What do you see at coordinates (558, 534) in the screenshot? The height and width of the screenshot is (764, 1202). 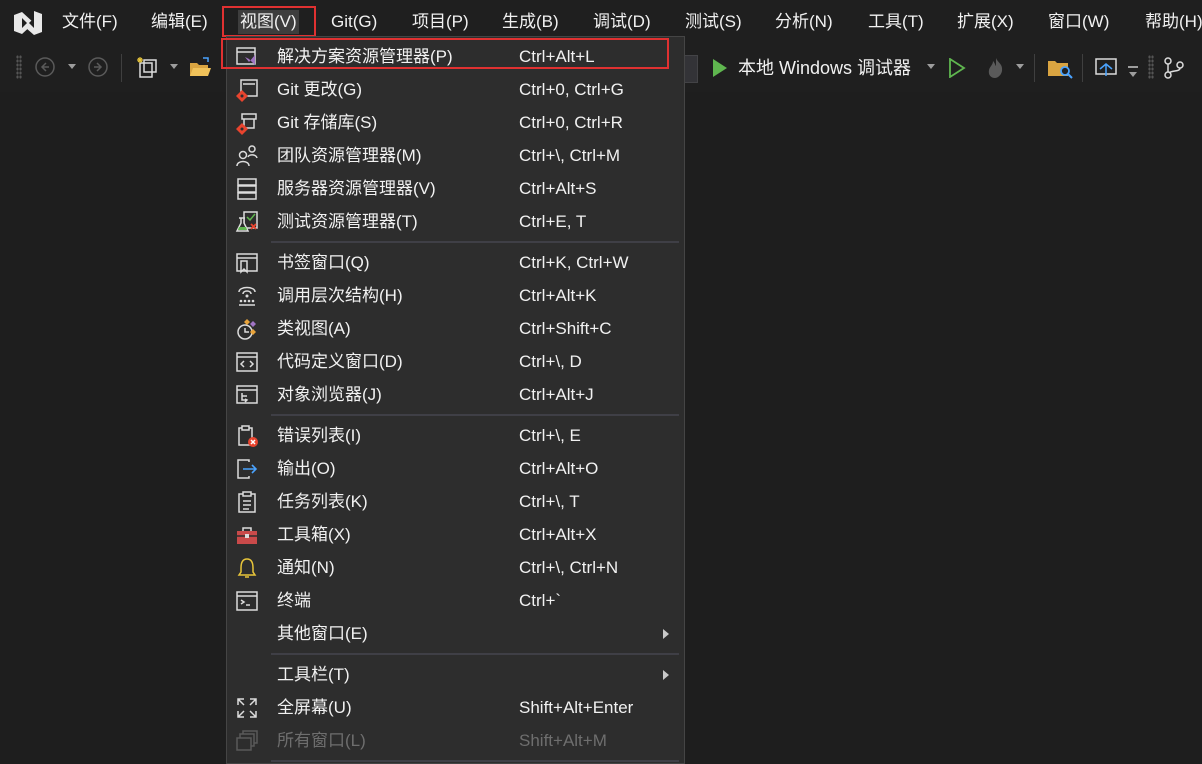 I see `menu-item-shortcut: Ctrl+Alt+X` at bounding box center [558, 534].